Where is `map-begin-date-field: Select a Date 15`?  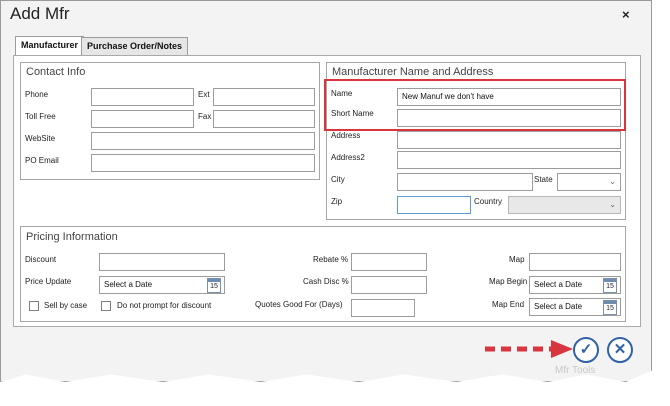 map-begin-date-field: Select a Date 15 is located at coordinates (575, 285).